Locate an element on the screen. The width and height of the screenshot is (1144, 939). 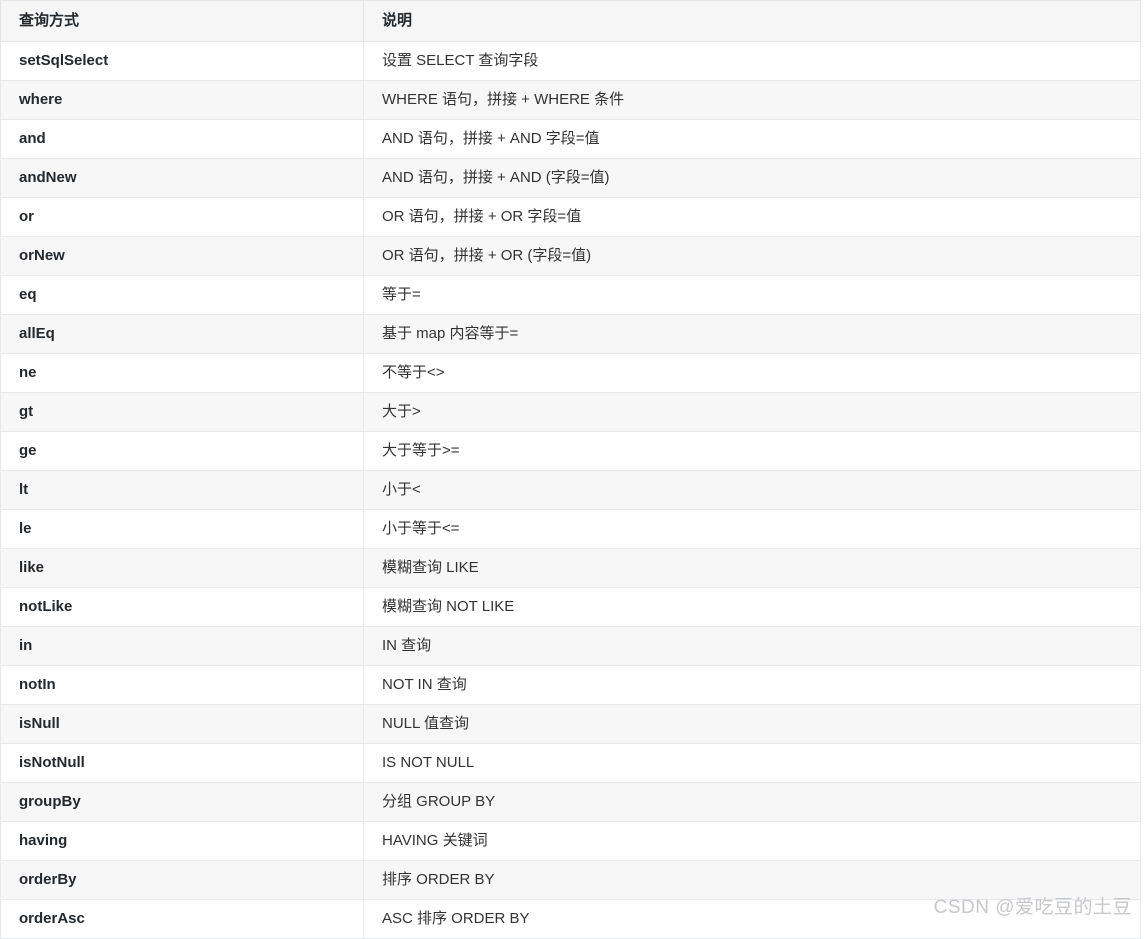
table-row: ne 不等于<> is located at coordinates (570, 373).